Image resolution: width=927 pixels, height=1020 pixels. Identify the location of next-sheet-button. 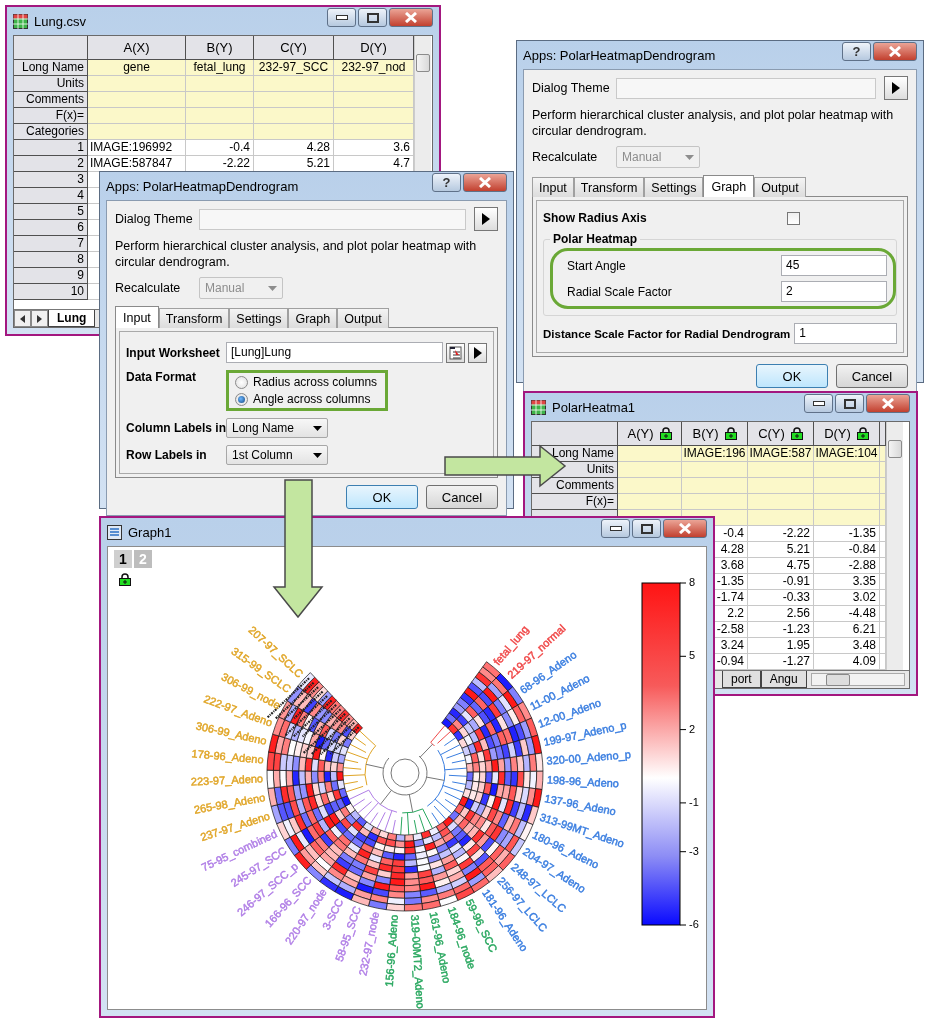
(39, 318).